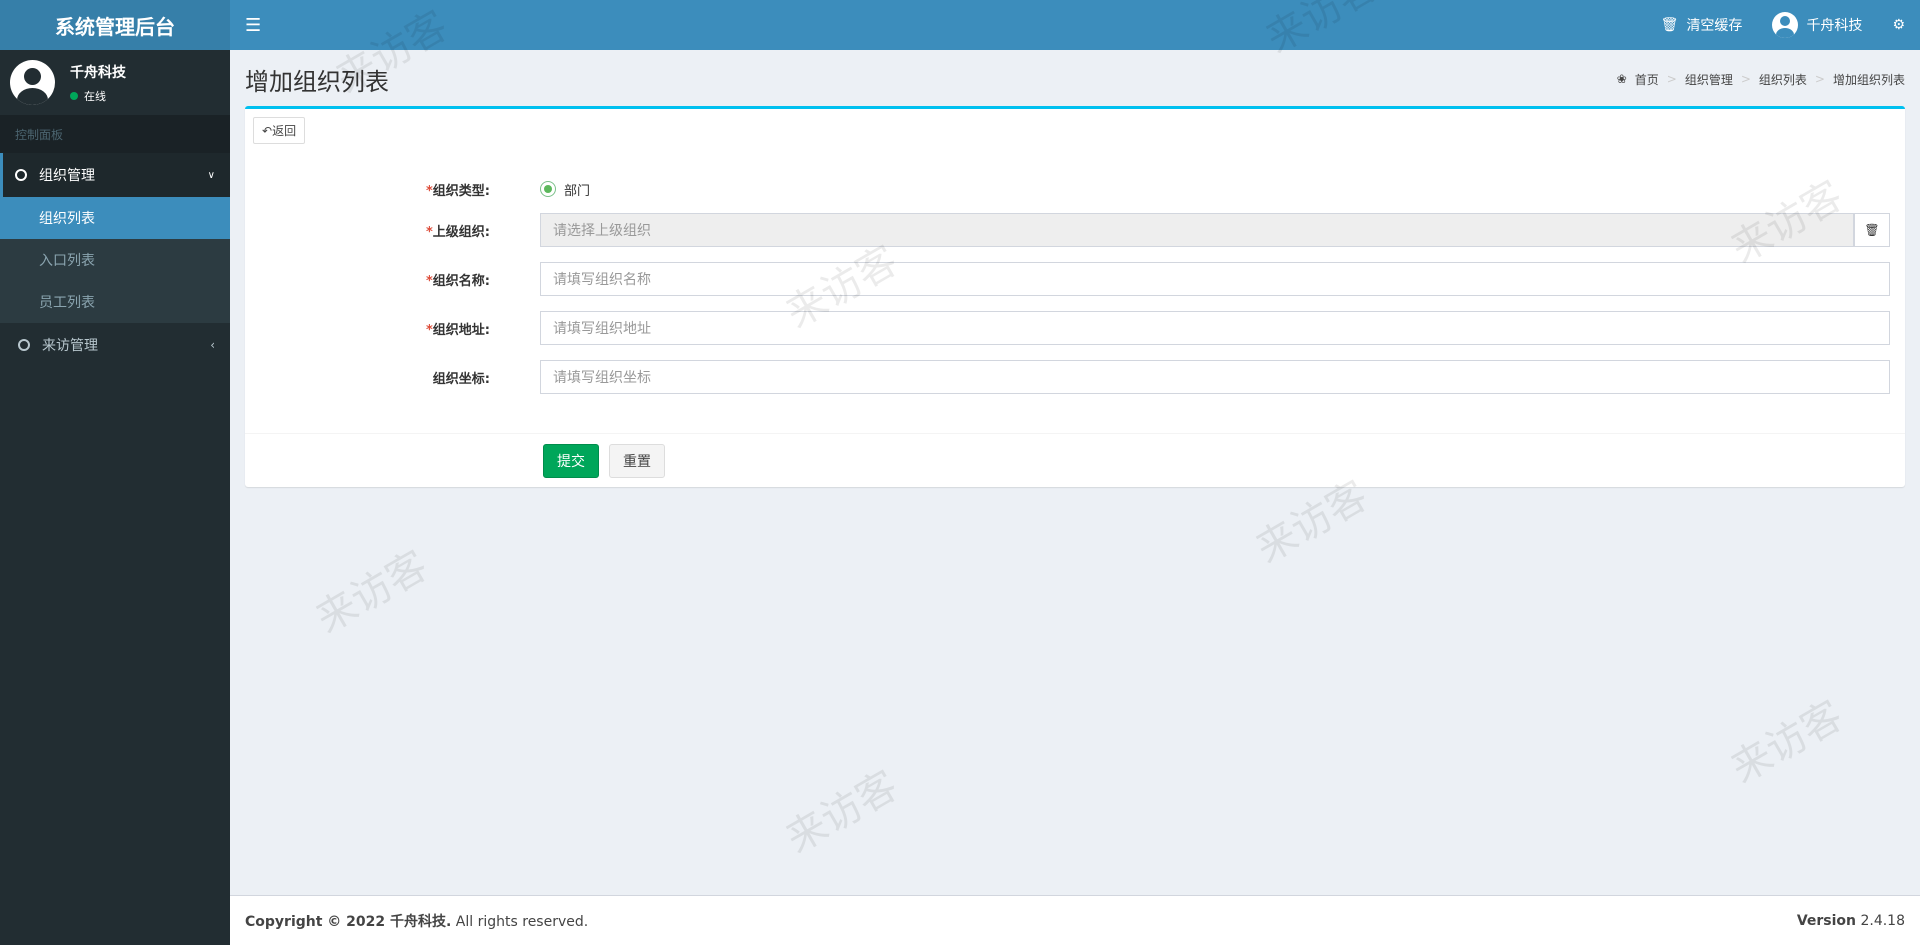 This screenshot has height=945, width=1920. I want to click on parent-org-label: *上级组织:, so click(457, 232).